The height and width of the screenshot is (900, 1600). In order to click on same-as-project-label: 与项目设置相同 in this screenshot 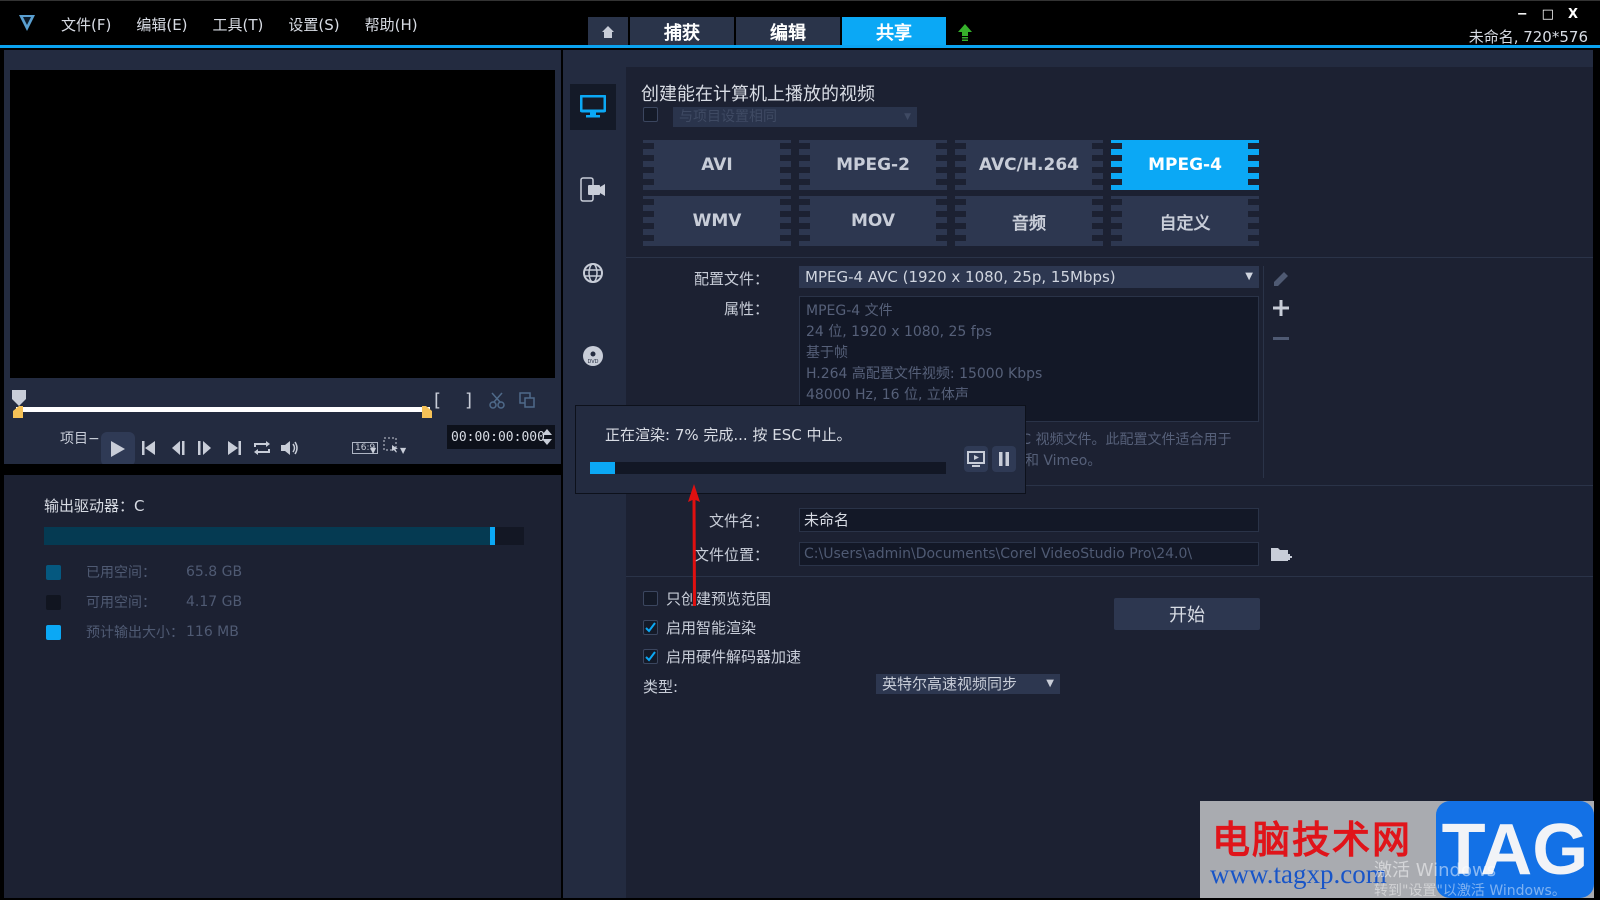, I will do `click(728, 117)`.